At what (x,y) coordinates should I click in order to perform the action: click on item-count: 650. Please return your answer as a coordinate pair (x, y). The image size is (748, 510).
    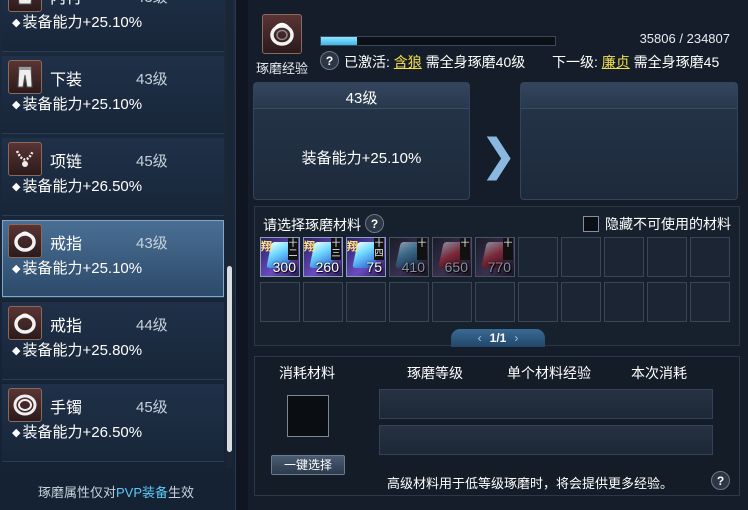
    Looking at the image, I should click on (456, 267).